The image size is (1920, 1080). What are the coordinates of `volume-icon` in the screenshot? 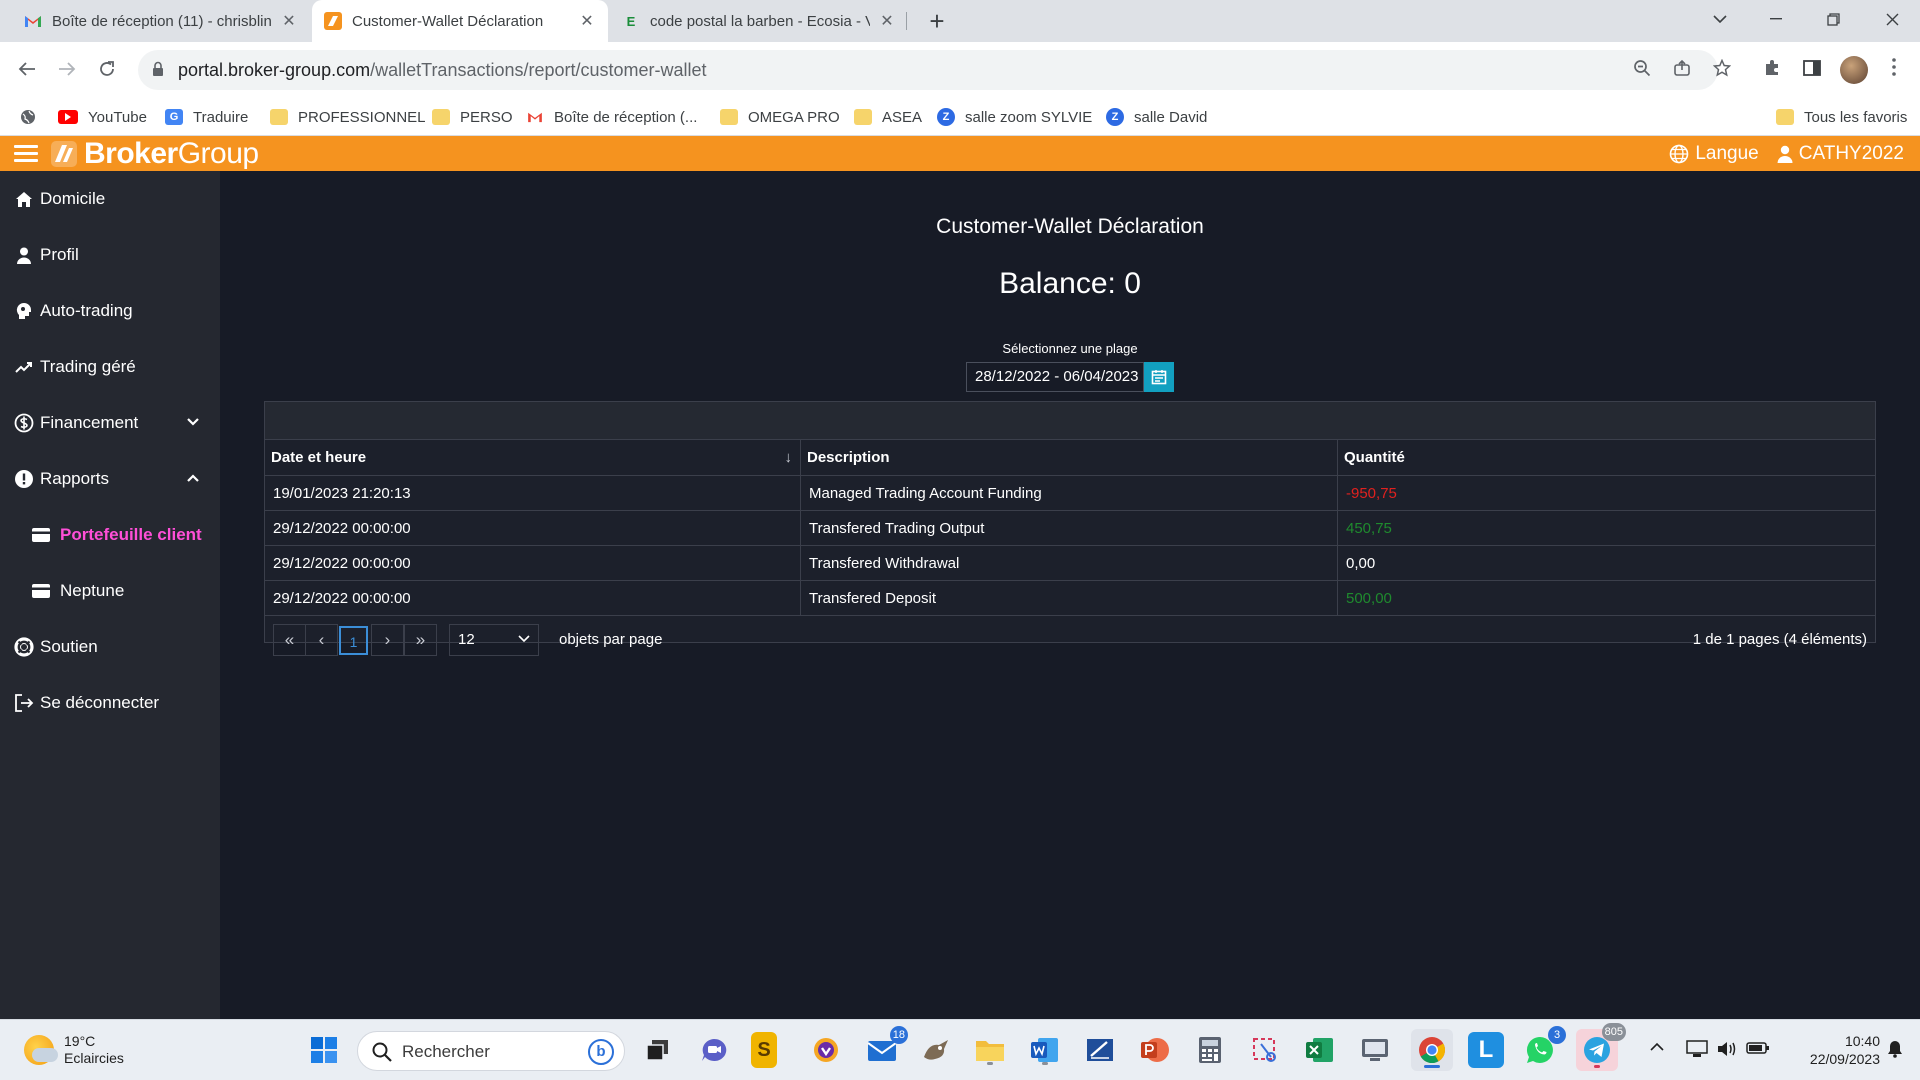 It's located at (1727, 1051).